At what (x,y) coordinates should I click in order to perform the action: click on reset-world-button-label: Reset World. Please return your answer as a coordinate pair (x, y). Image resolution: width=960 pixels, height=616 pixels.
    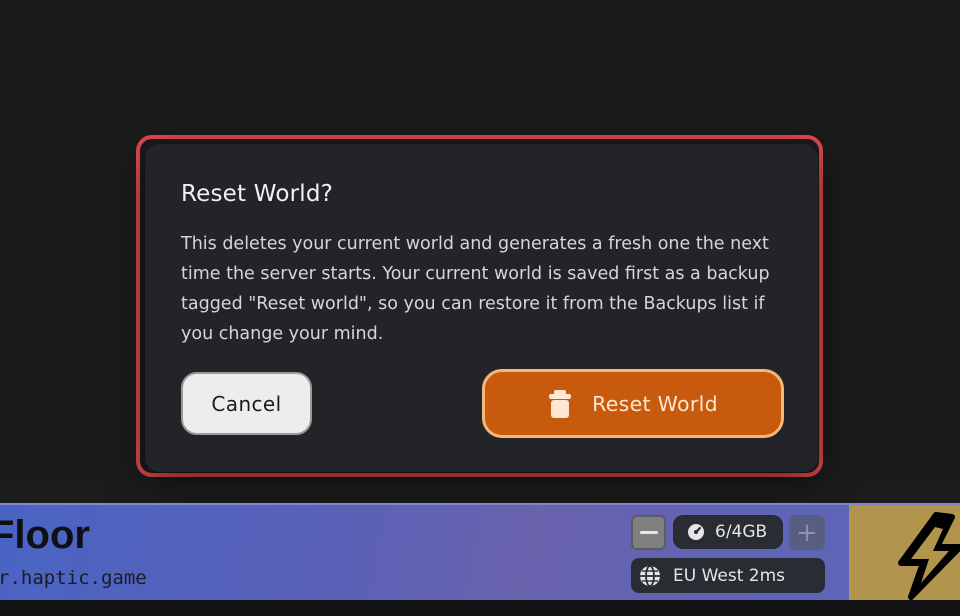
    Looking at the image, I should click on (655, 403).